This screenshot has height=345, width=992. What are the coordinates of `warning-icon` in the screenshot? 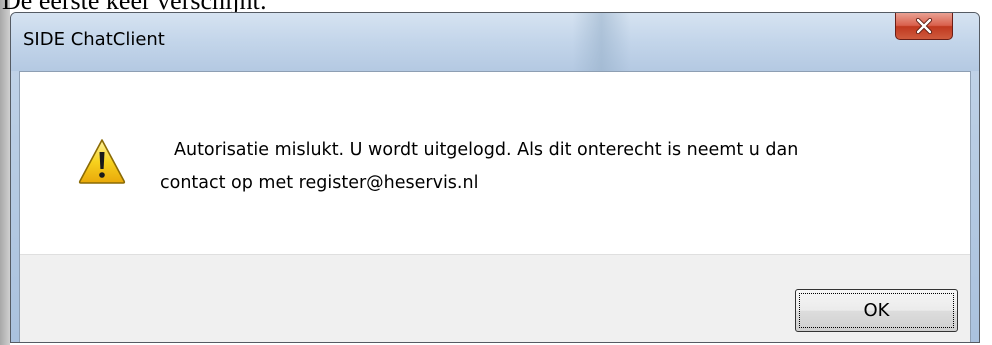 It's located at (102, 161).